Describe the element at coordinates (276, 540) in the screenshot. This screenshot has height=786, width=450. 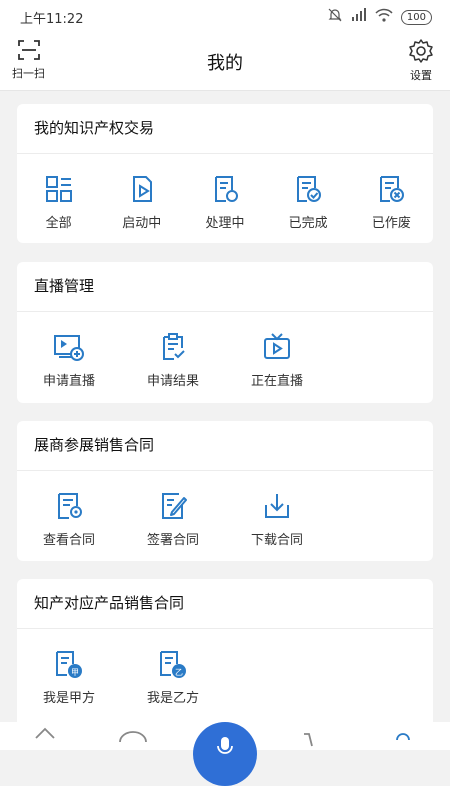
I see `expo-item-label: 下载合同` at that location.